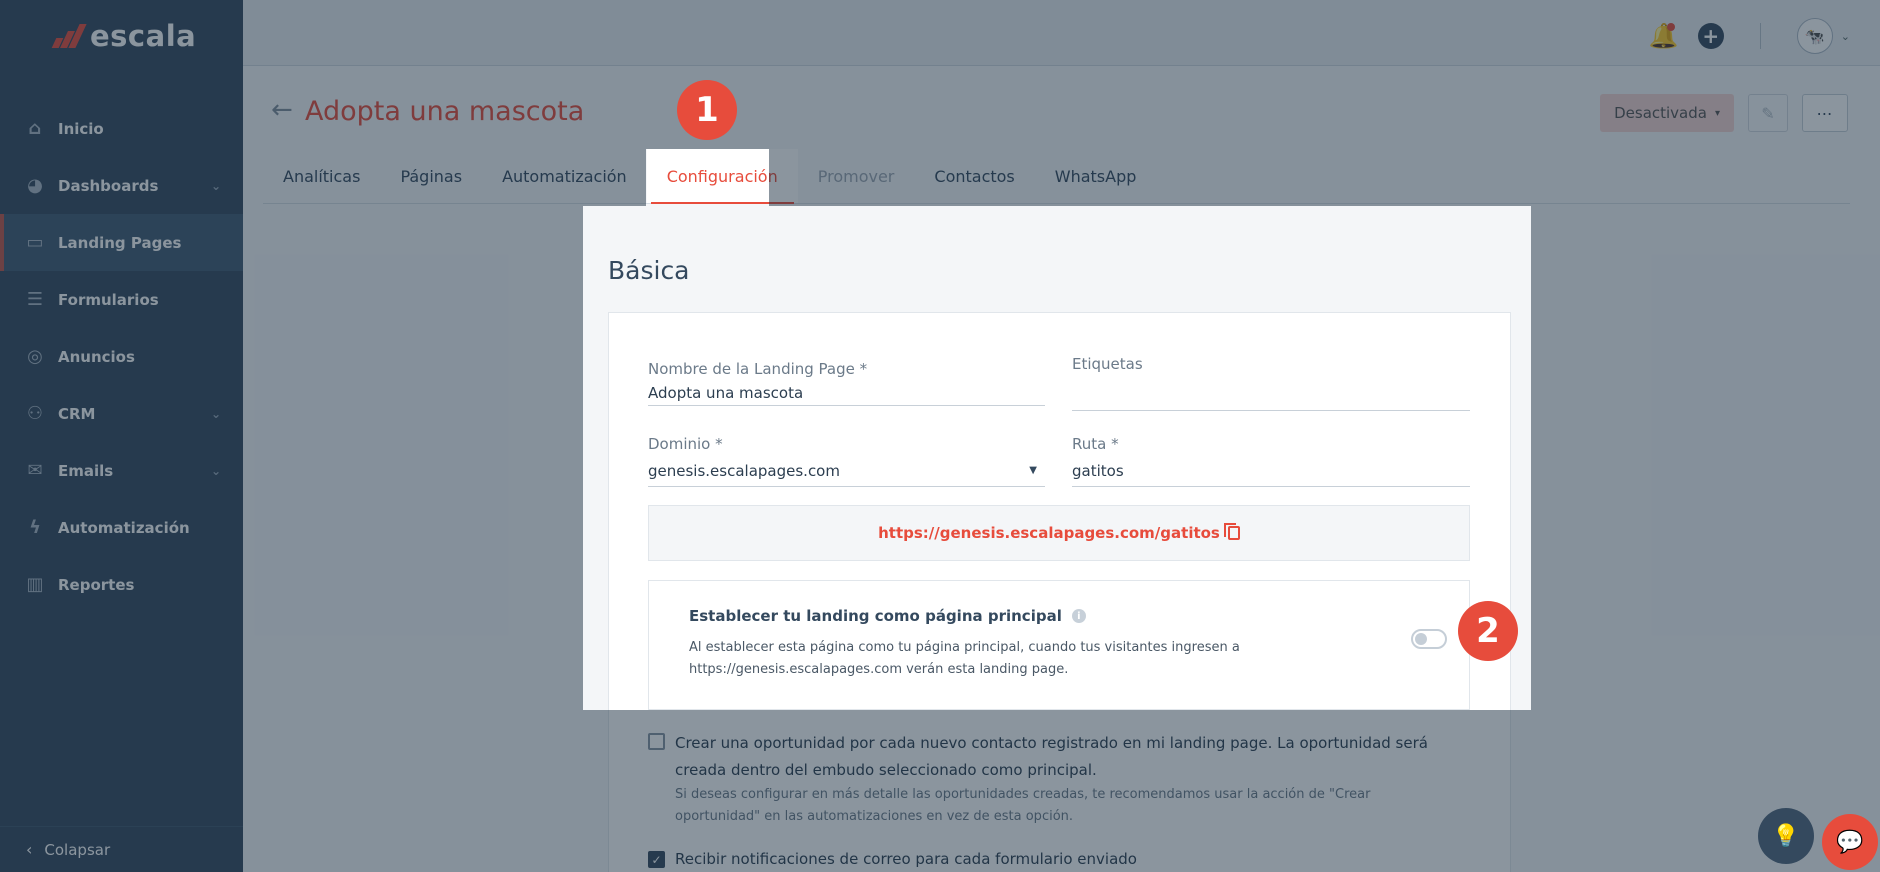 This screenshot has width=1880, height=872. What do you see at coordinates (35, 413) in the screenshot?
I see `people-icon: ⚇` at bounding box center [35, 413].